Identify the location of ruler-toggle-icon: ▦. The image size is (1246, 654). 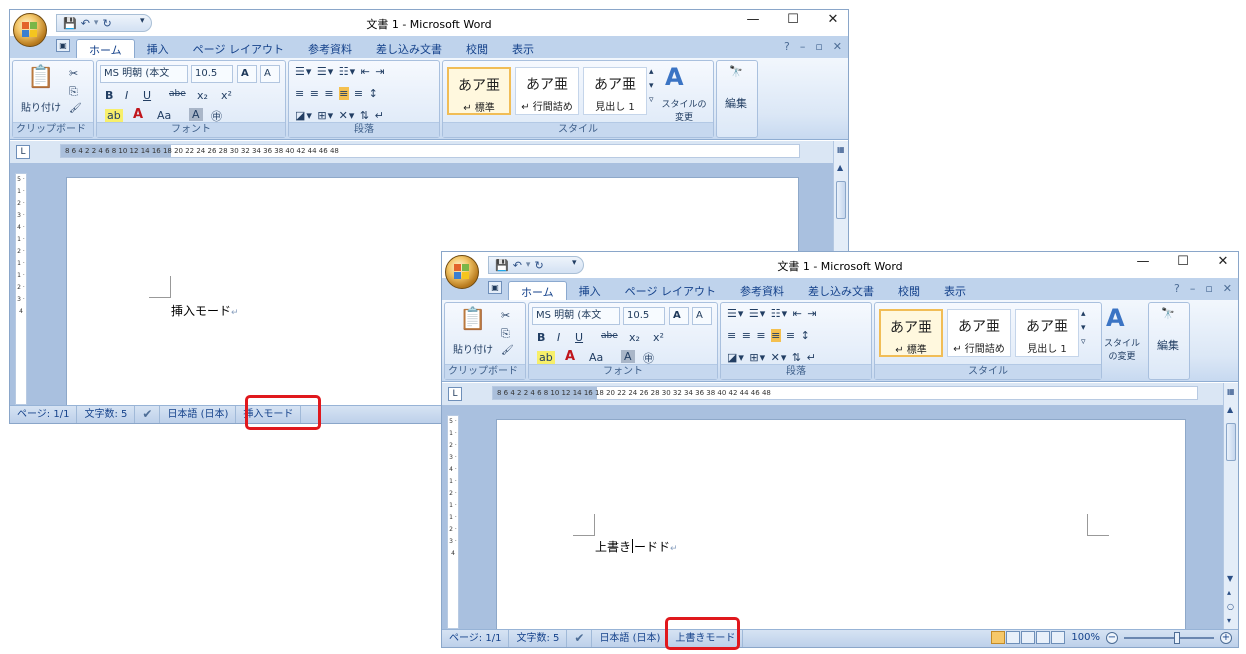
(1231, 391).